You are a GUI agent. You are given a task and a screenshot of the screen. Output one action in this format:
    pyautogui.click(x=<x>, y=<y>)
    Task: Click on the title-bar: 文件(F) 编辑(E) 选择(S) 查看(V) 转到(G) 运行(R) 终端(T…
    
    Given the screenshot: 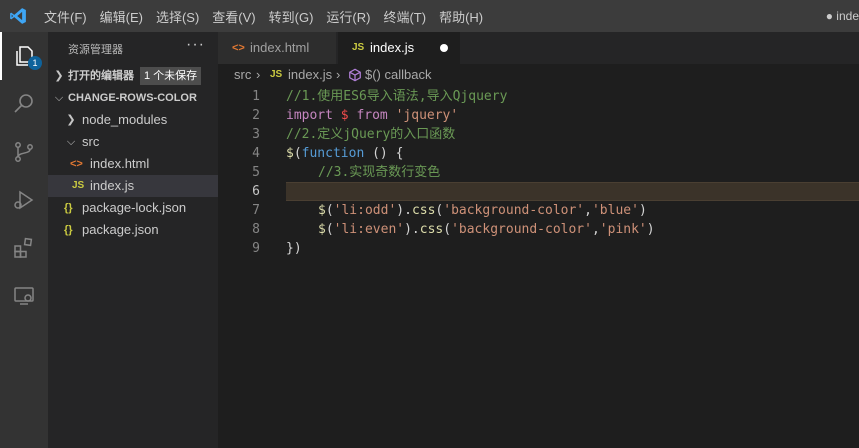 What is the action you would take?
    pyautogui.click(x=429, y=16)
    